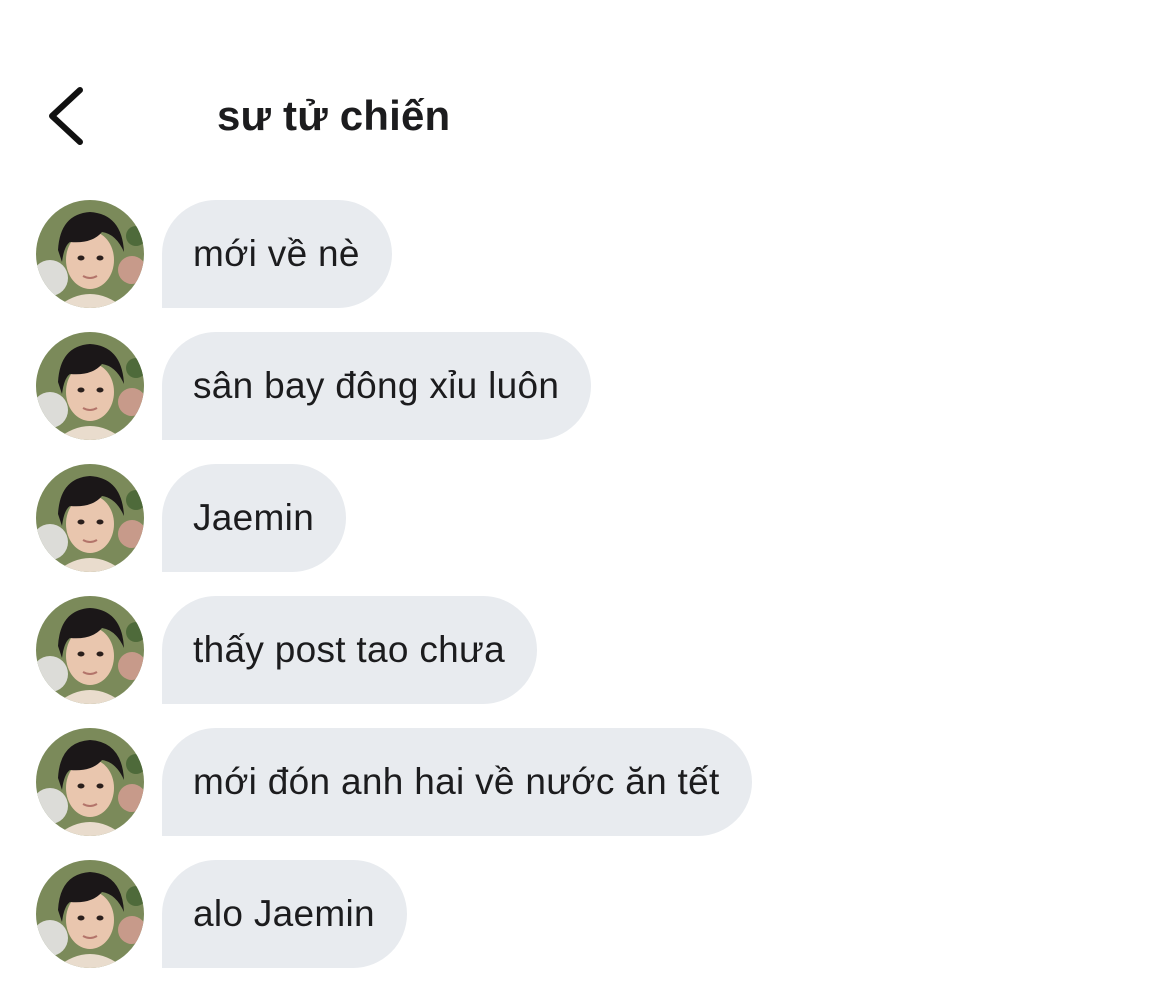  Describe the element at coordinates (349, 650) in the screenshot. I see `message-bubble: thấy post tao chưa` at that location.